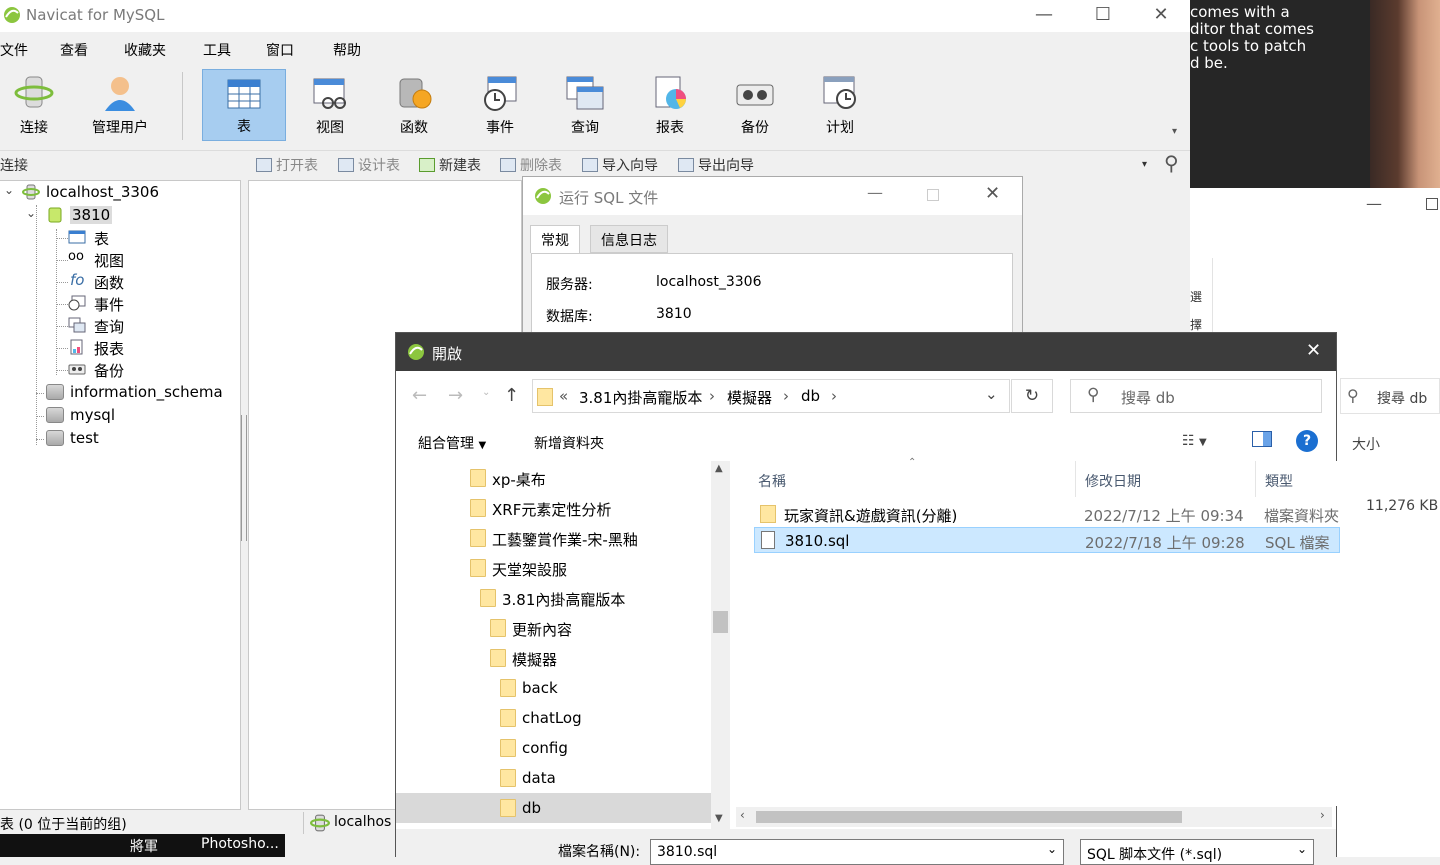 The height and width of the screenshot is (865, 1440). What do you see at coordinates (1374, 203) in the screenshot?
I see `minimize-icon: —` at bounding box center [1374, 203].